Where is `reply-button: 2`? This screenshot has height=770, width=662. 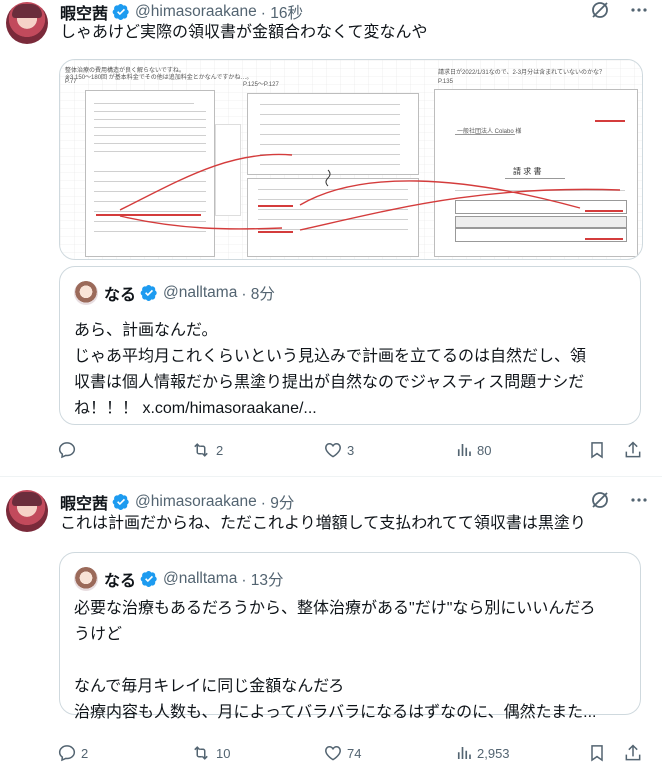 reply-button: 2 is located at coordinates (72, 753).